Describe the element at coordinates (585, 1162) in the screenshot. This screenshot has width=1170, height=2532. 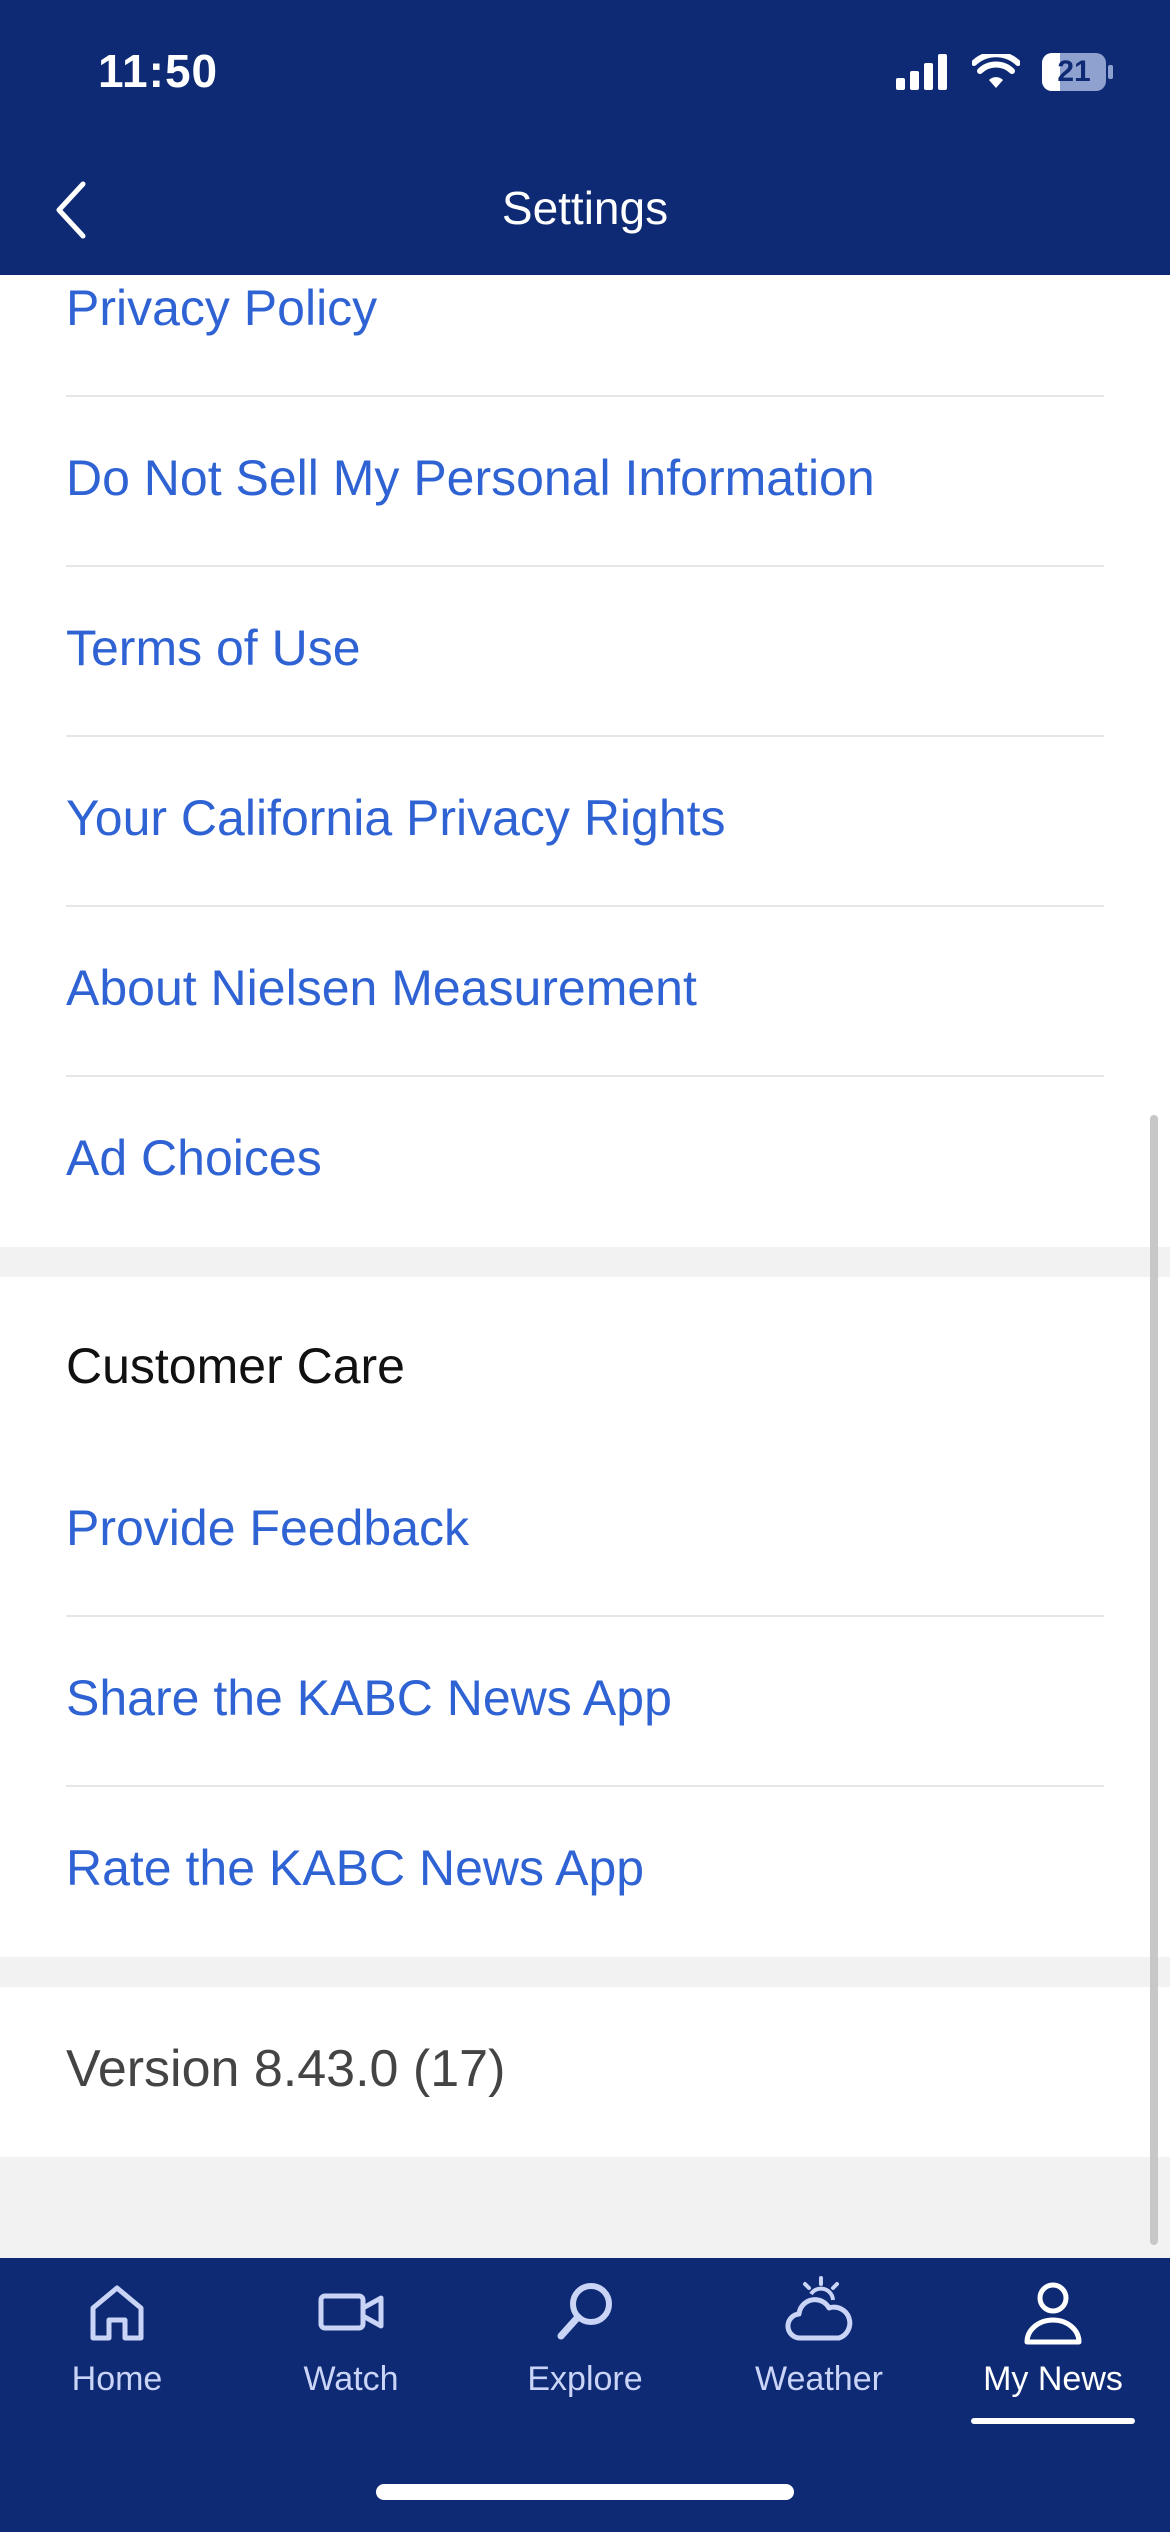
I see `ad-choices-row: Ad Choices` at that location.